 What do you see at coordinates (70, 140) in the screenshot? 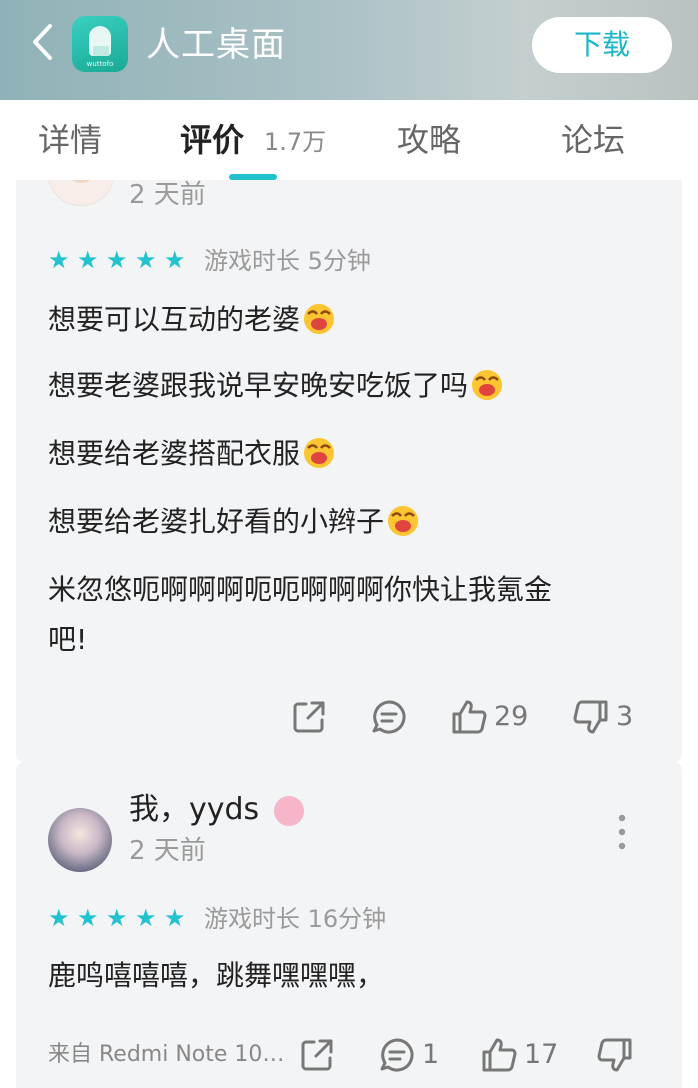
I see `tab-details: 详情` at bounding box center [70, 140].